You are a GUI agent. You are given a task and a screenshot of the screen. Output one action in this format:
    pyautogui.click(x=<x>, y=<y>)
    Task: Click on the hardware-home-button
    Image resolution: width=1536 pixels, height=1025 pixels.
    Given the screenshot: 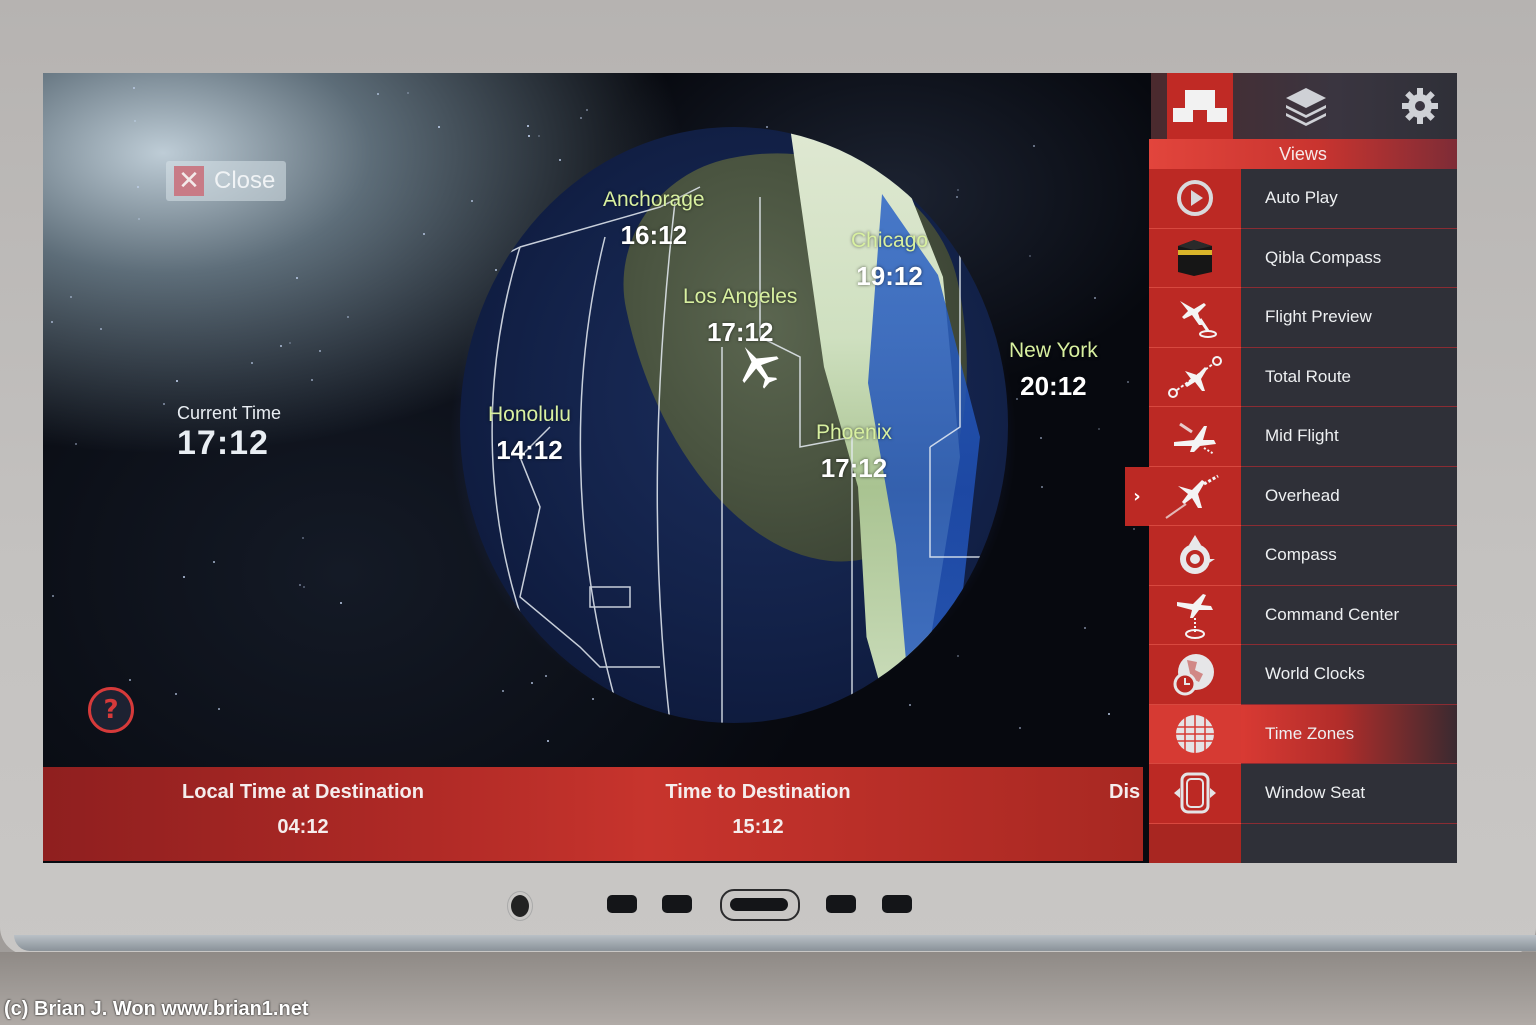 What is the action you would take?
    pyautogui.click(x=760, y=905)
    